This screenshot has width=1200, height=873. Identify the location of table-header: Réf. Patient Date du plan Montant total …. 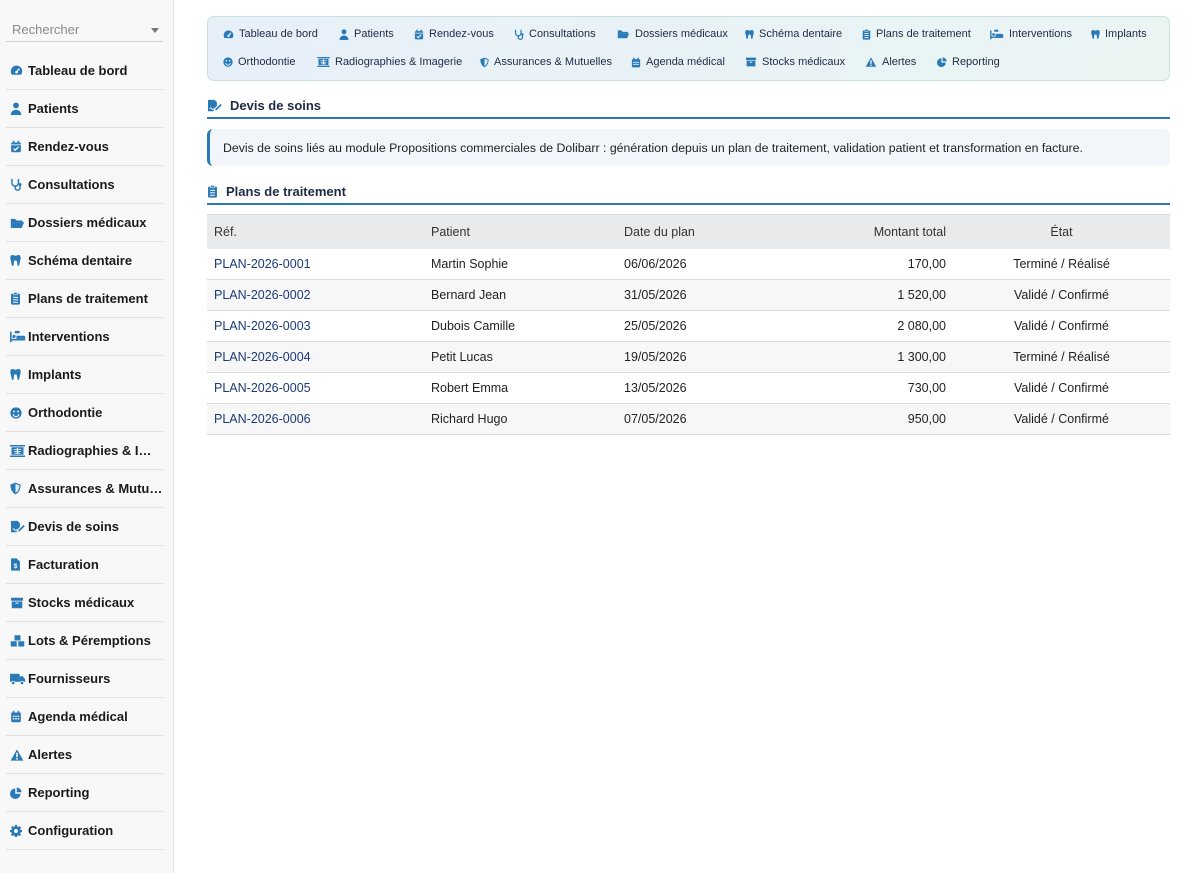
(688, 231).